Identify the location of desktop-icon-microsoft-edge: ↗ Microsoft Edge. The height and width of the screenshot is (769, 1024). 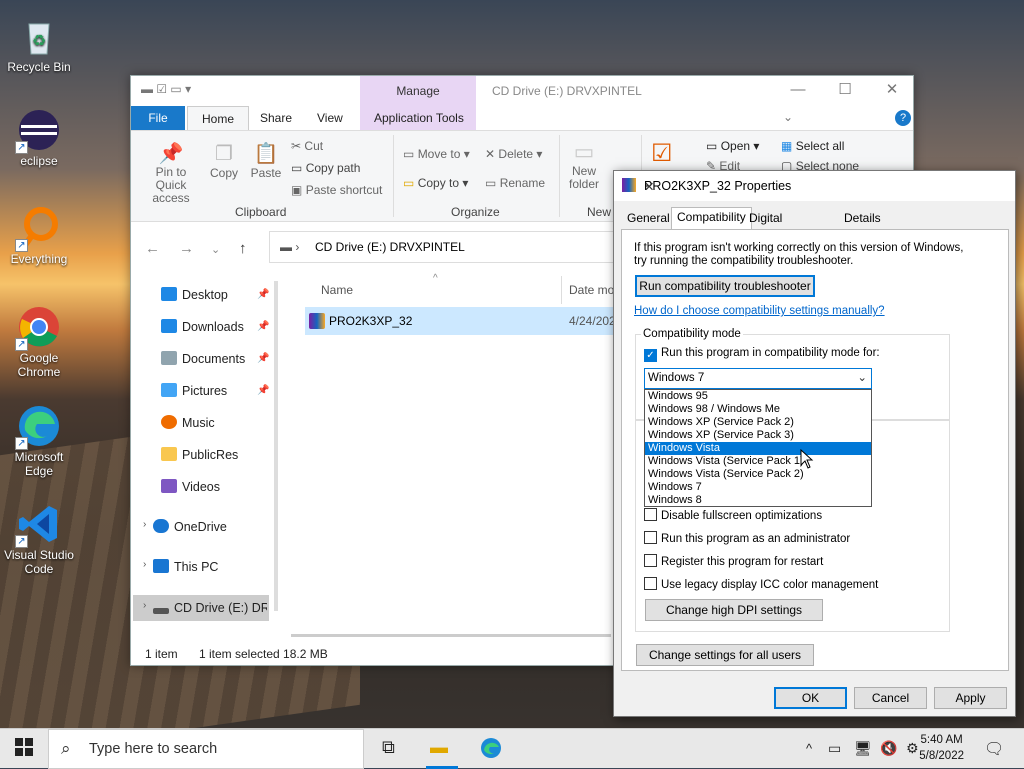
(39, 441).